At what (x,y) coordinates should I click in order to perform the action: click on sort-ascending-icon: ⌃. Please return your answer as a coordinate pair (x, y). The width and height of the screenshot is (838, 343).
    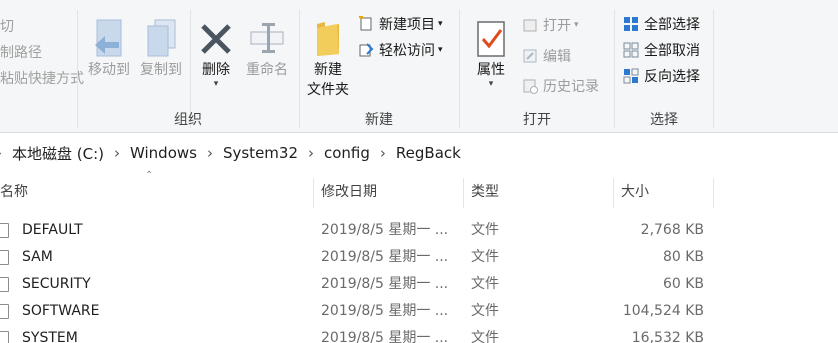
    Looking at the image, I should click on (149, 175).